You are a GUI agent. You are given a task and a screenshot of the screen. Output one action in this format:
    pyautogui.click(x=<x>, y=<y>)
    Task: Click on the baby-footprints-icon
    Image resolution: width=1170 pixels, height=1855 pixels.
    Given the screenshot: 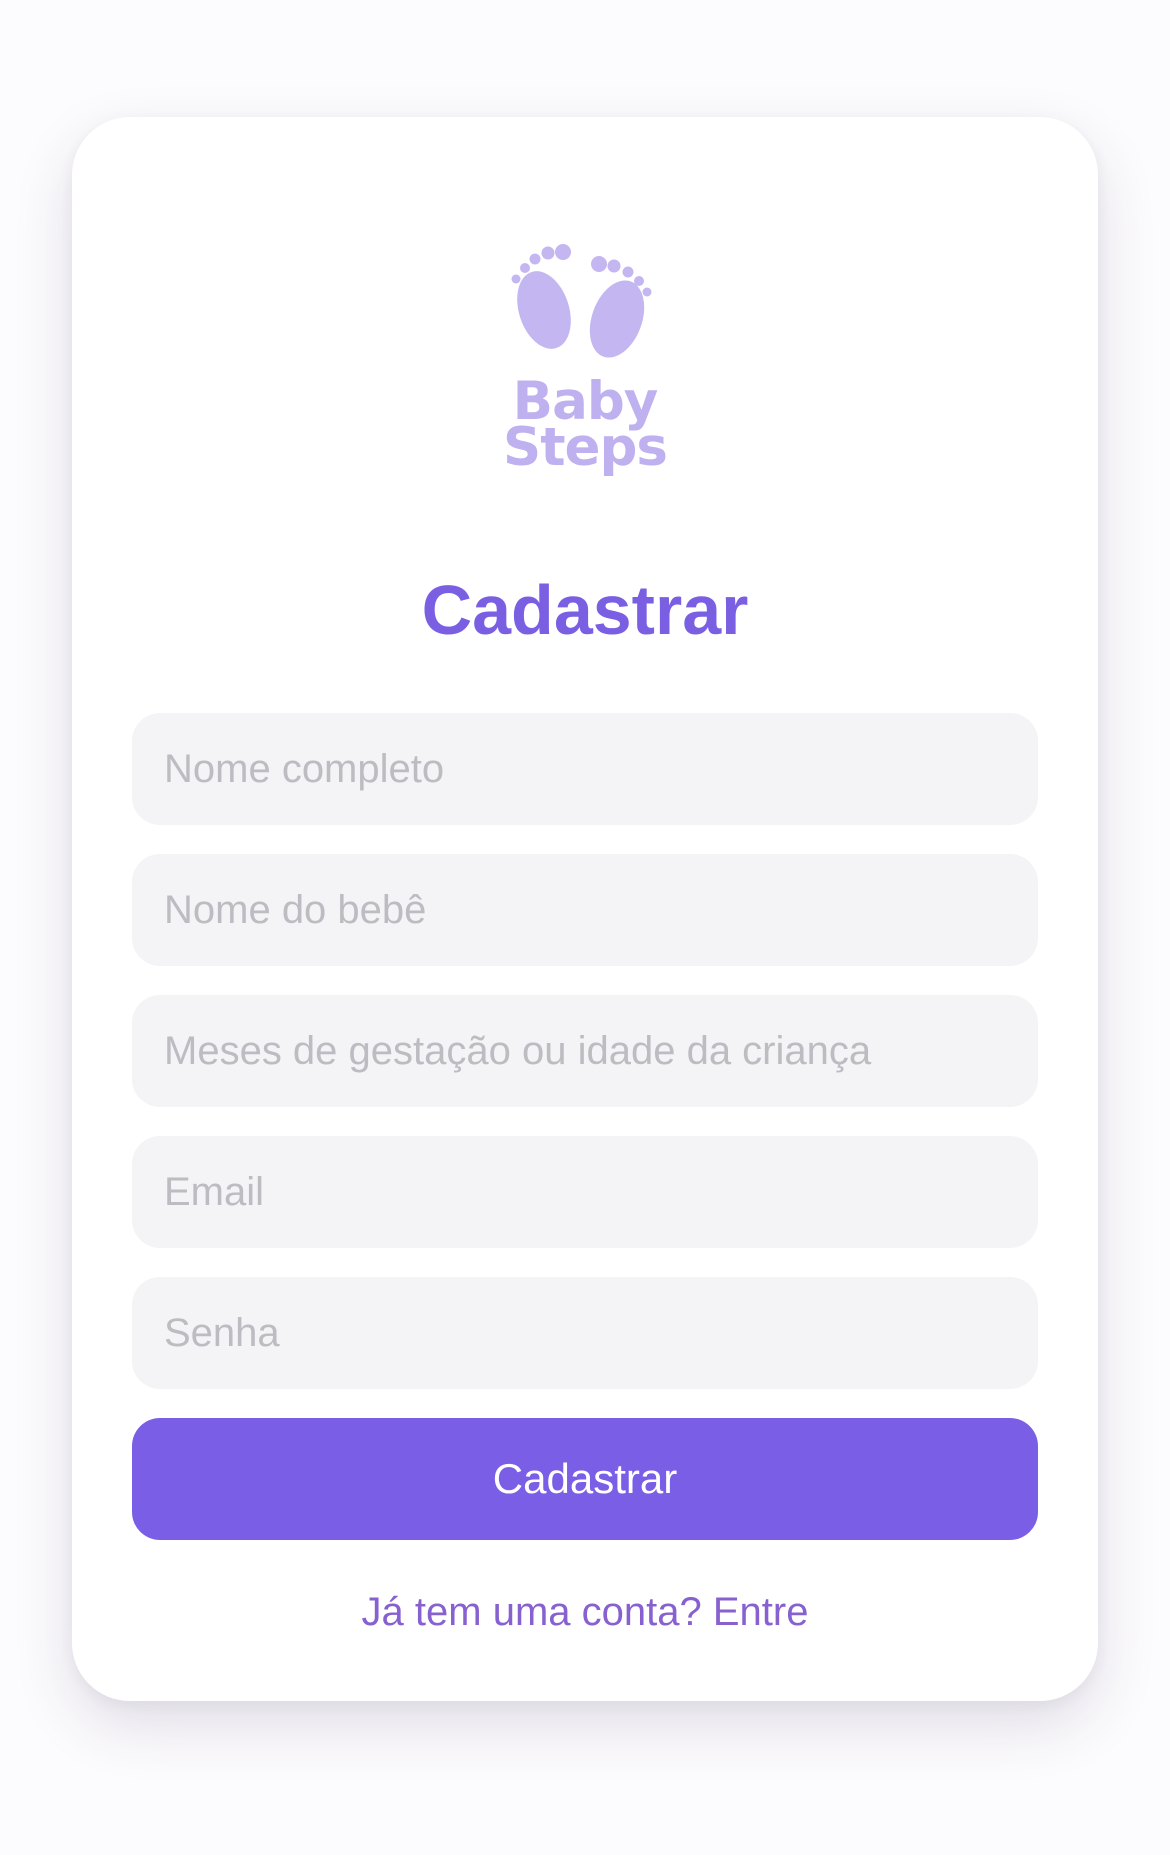 What is the action you would take?
    pyautogui.click(x=581, y=301)
    